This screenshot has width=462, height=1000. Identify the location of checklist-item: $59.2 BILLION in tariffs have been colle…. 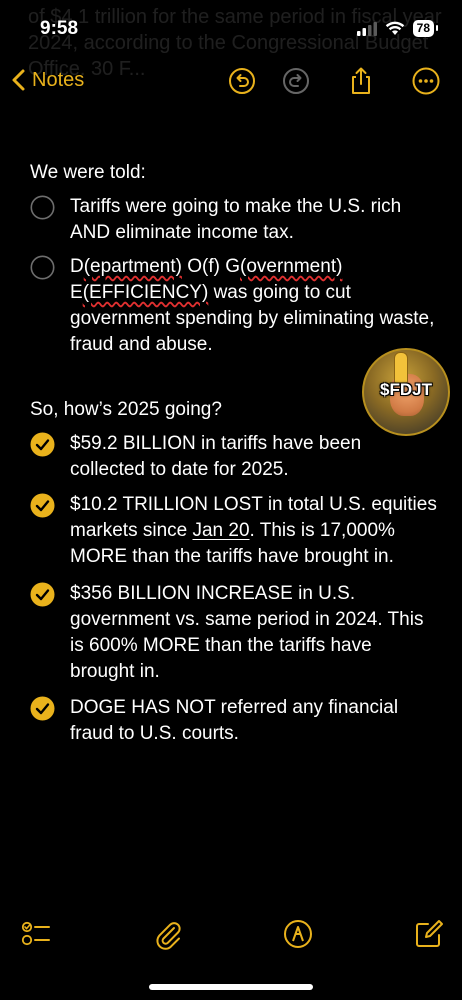
(235, 457).